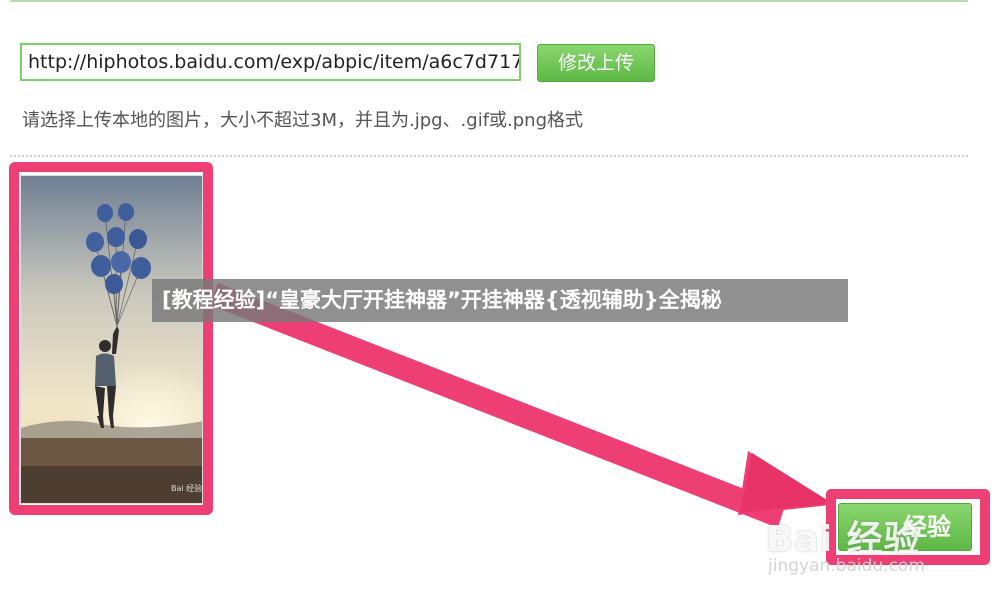  What do you see at coordinates (186, 488) in the screenshot?
I see `thumbnail-watermark: Bai 经验` at bounding box center [186, 488].